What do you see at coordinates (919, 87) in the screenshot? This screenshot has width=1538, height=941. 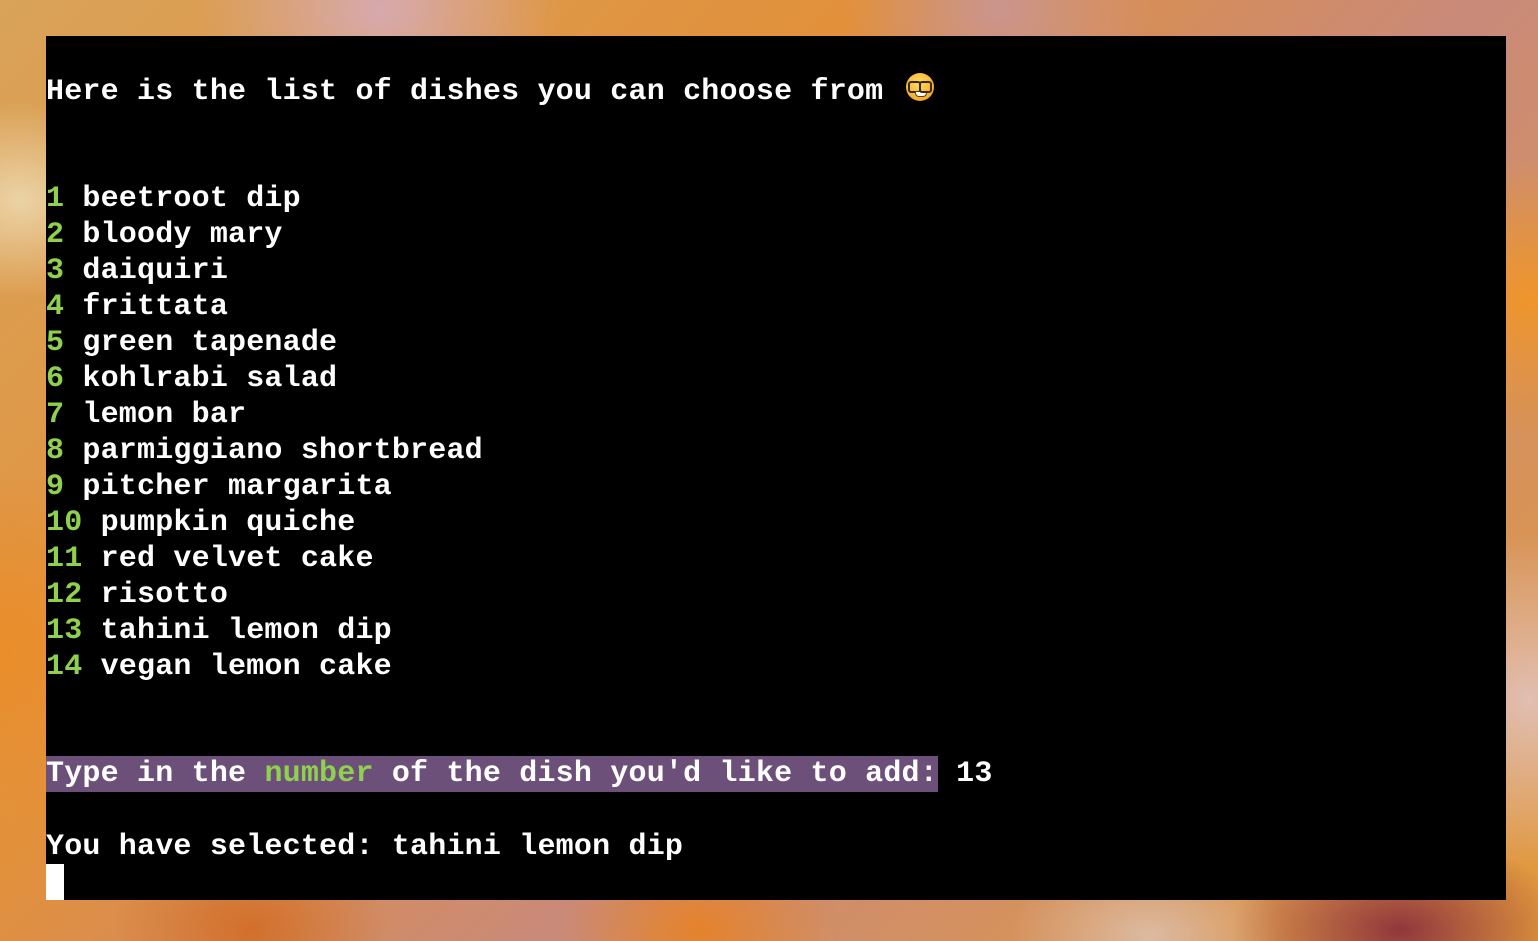 I see `nerd-face-icon` at bounding box center [919, 87].